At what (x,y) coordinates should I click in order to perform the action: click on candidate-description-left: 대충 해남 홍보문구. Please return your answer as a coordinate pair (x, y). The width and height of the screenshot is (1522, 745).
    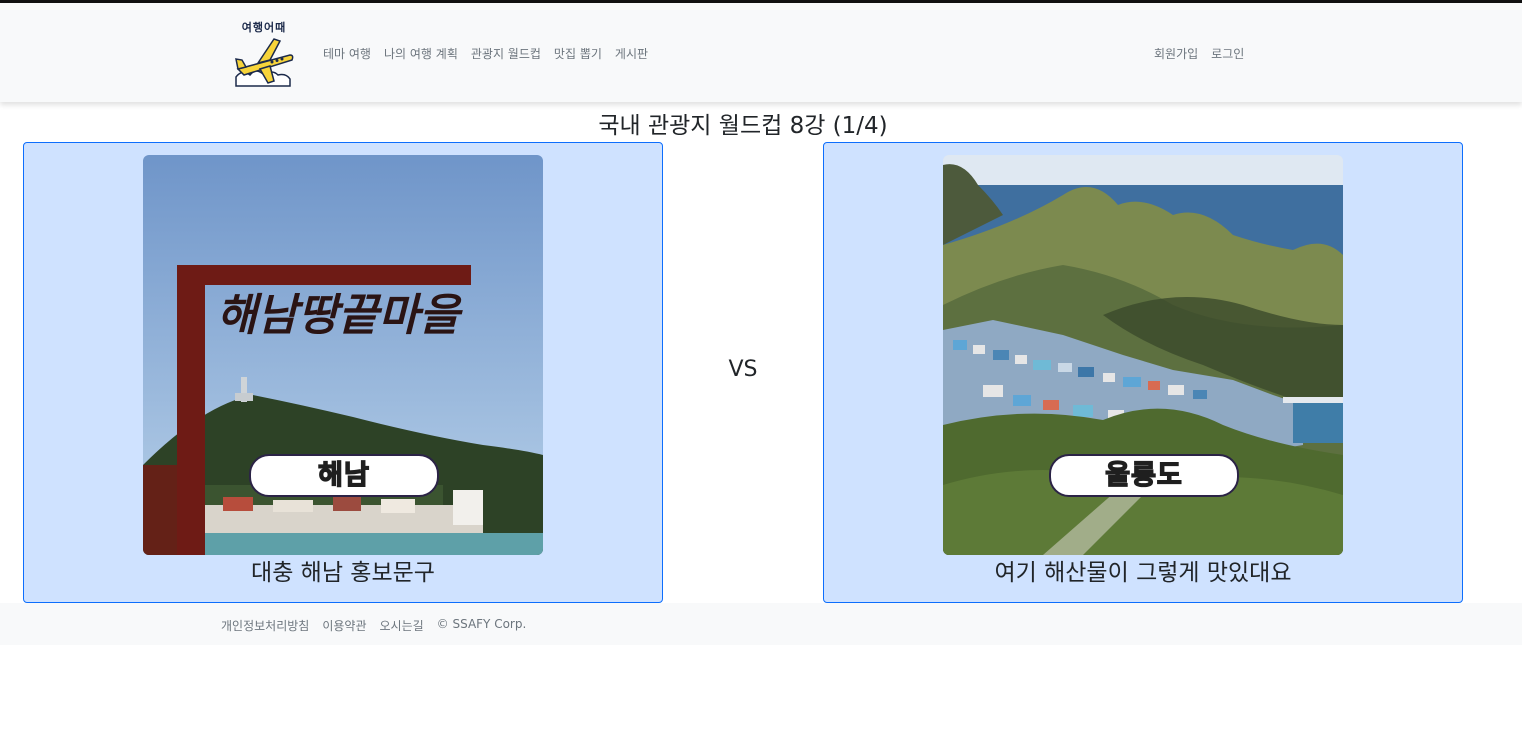
    Looking at the image, I should click on (343, 573).